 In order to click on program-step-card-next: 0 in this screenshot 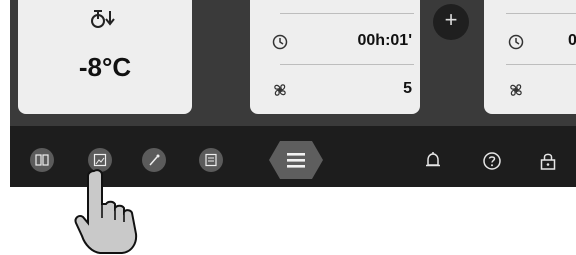, I will do `click(530, 57)`.